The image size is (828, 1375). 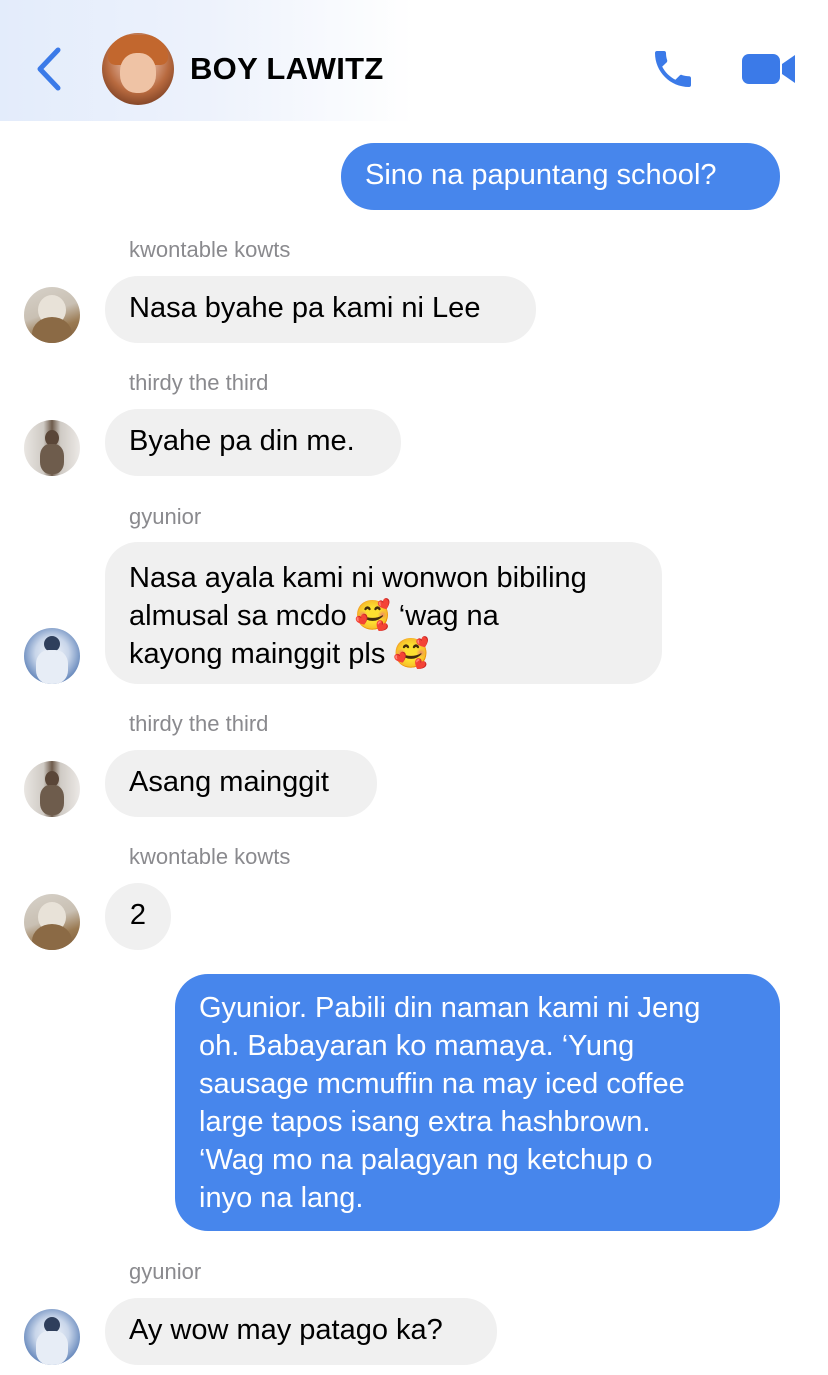 I want to click on video-camera-icon, so click(x=768, y=69).